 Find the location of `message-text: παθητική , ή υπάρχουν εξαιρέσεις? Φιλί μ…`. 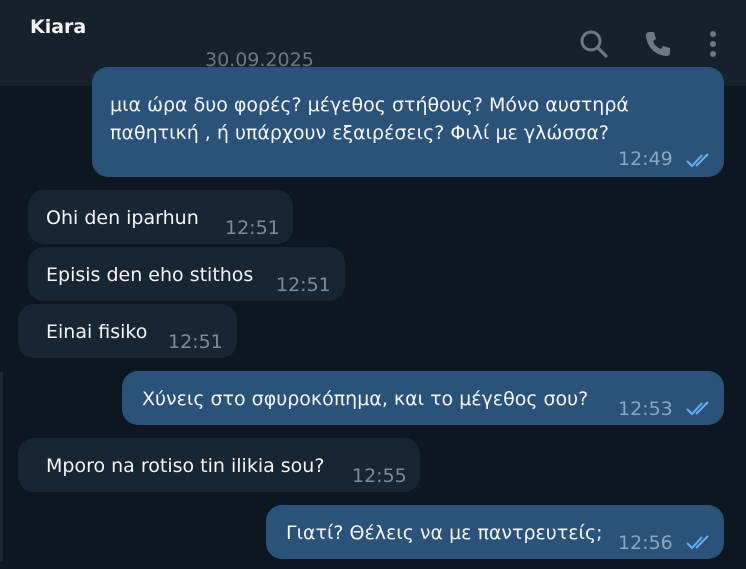

message-text: παθητική , ή υπάρχουν εξαιρέσεις? Φιλί μ… is located at coordinates (359, 133).